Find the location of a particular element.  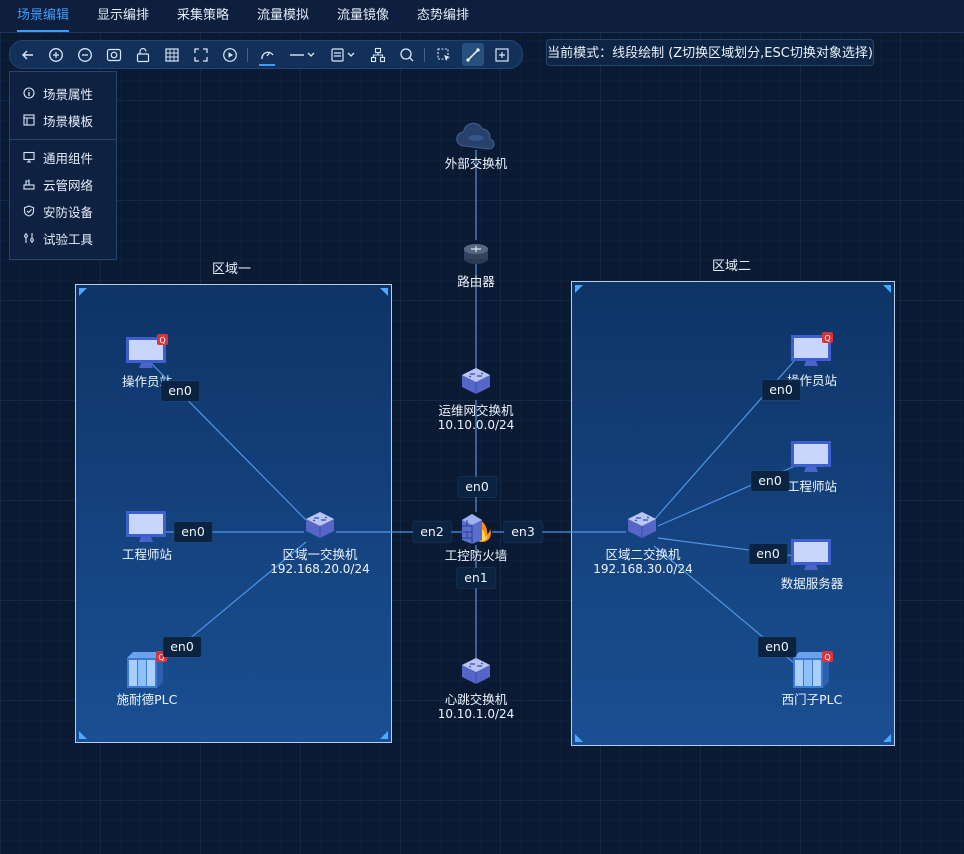

node-subnet: 192.168.30.0/24 is located at coordinates (643, 569).